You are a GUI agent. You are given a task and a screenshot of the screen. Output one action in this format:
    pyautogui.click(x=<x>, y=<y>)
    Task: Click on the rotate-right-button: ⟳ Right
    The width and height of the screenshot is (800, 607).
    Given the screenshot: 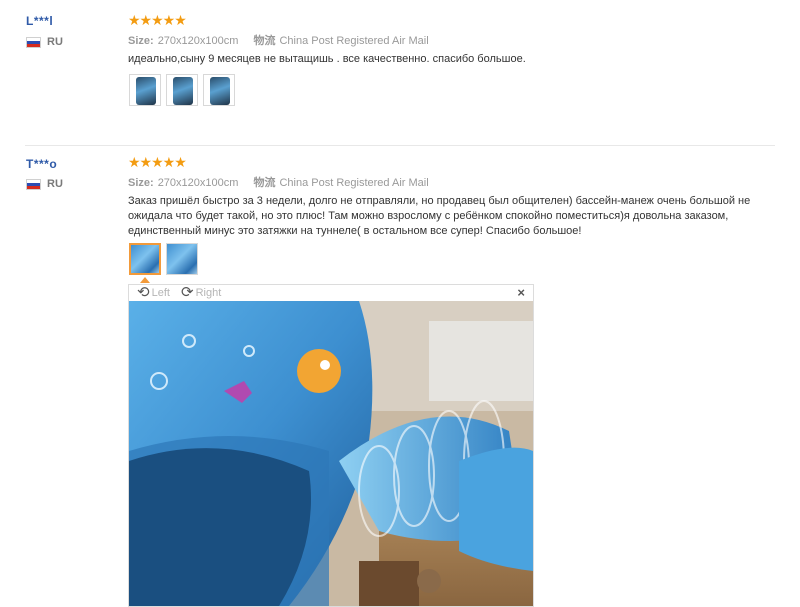 What is the action you would take?
    pyautogui.click(x=201, y=292)
    